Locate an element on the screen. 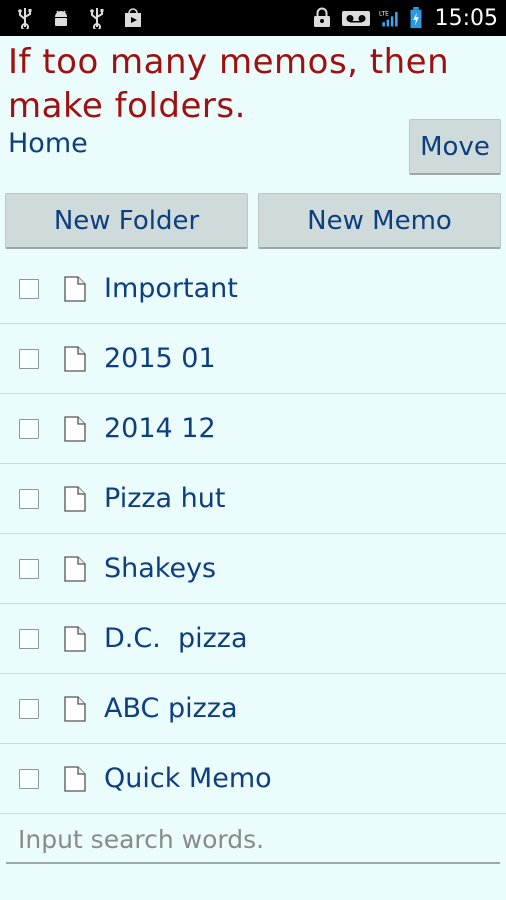  new-memo-button: New Memo is located at coordinates (379, 221).